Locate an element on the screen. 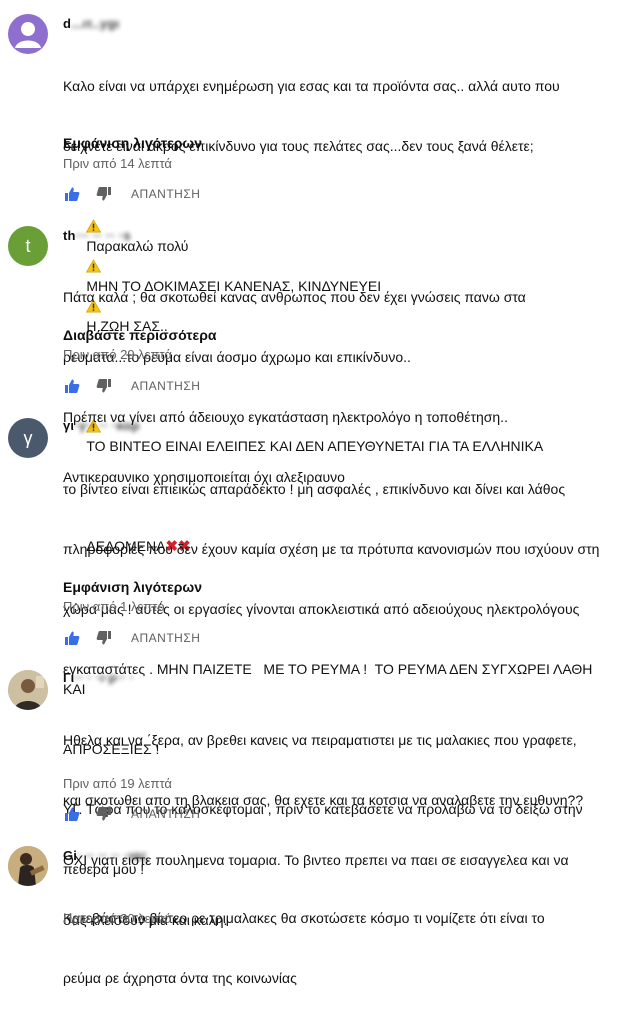 Image resolution: width=621 pixels, height=1028 pixels. avatar: γ is located at coordinates (28, 438).